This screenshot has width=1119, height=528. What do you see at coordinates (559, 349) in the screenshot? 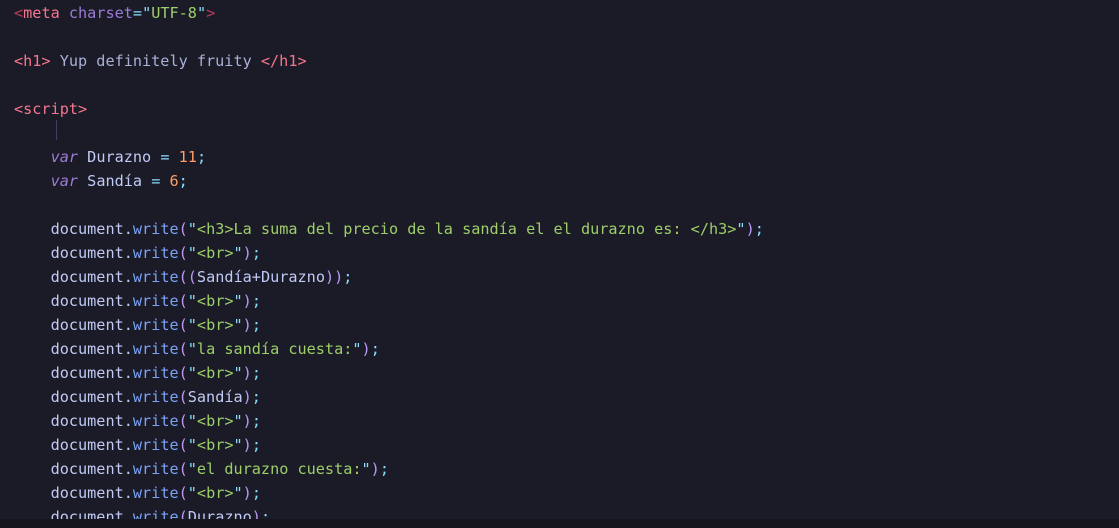
I see `code-line-document-write: document.write("la sandía cuesta:");` at bounding box center [559, 349].